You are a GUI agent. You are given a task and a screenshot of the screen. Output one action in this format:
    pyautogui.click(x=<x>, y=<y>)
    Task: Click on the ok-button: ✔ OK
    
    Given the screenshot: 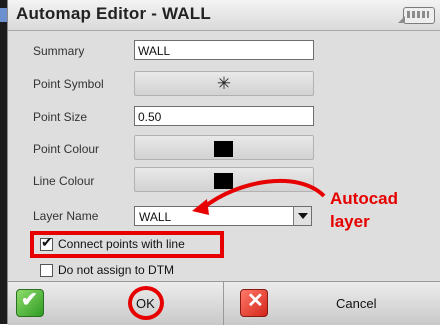 What is the action you would take?
    pyautogui.click(x=116, y=303)
    